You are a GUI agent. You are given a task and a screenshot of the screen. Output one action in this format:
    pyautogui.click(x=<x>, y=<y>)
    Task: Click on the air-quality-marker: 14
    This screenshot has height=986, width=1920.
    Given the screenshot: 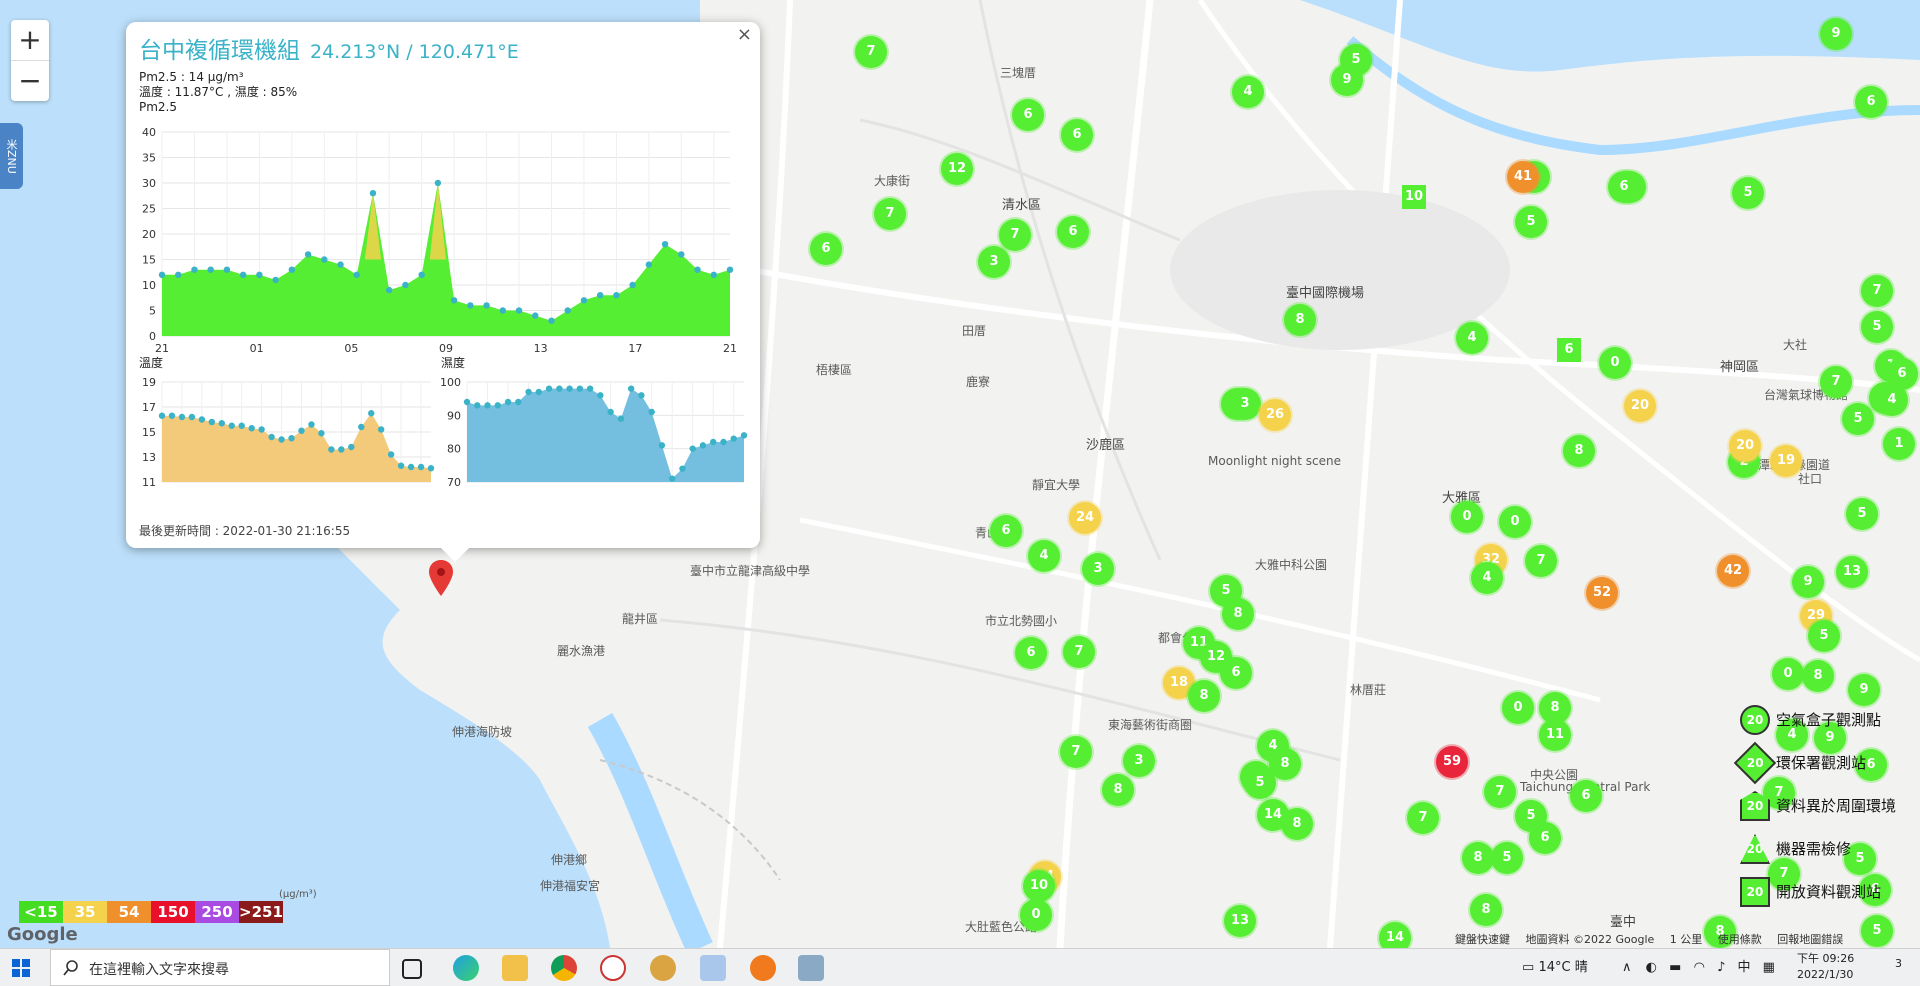 What is the action you would take?
    pyautogui.click(x=1395, y=935)
    